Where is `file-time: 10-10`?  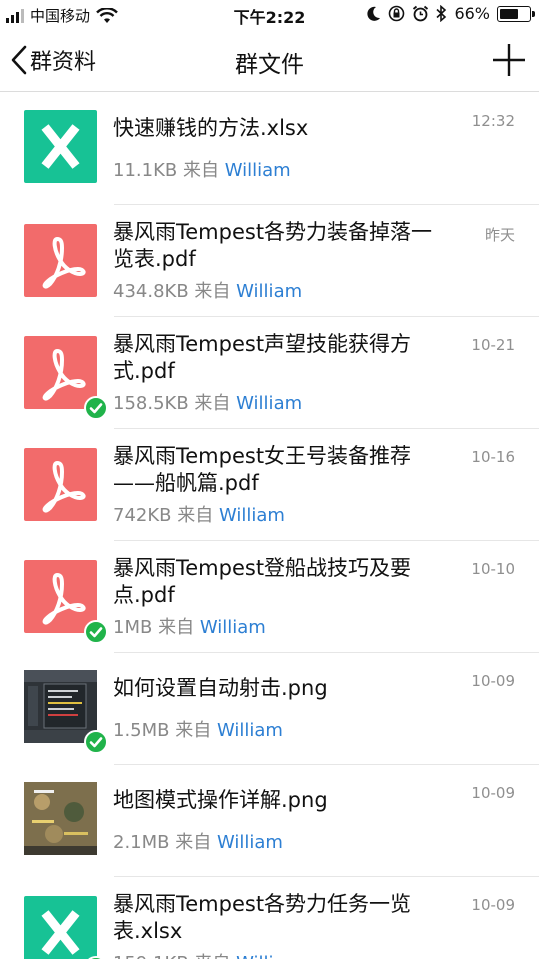 file-time: 10-10 is located at coordinates (493, 569).